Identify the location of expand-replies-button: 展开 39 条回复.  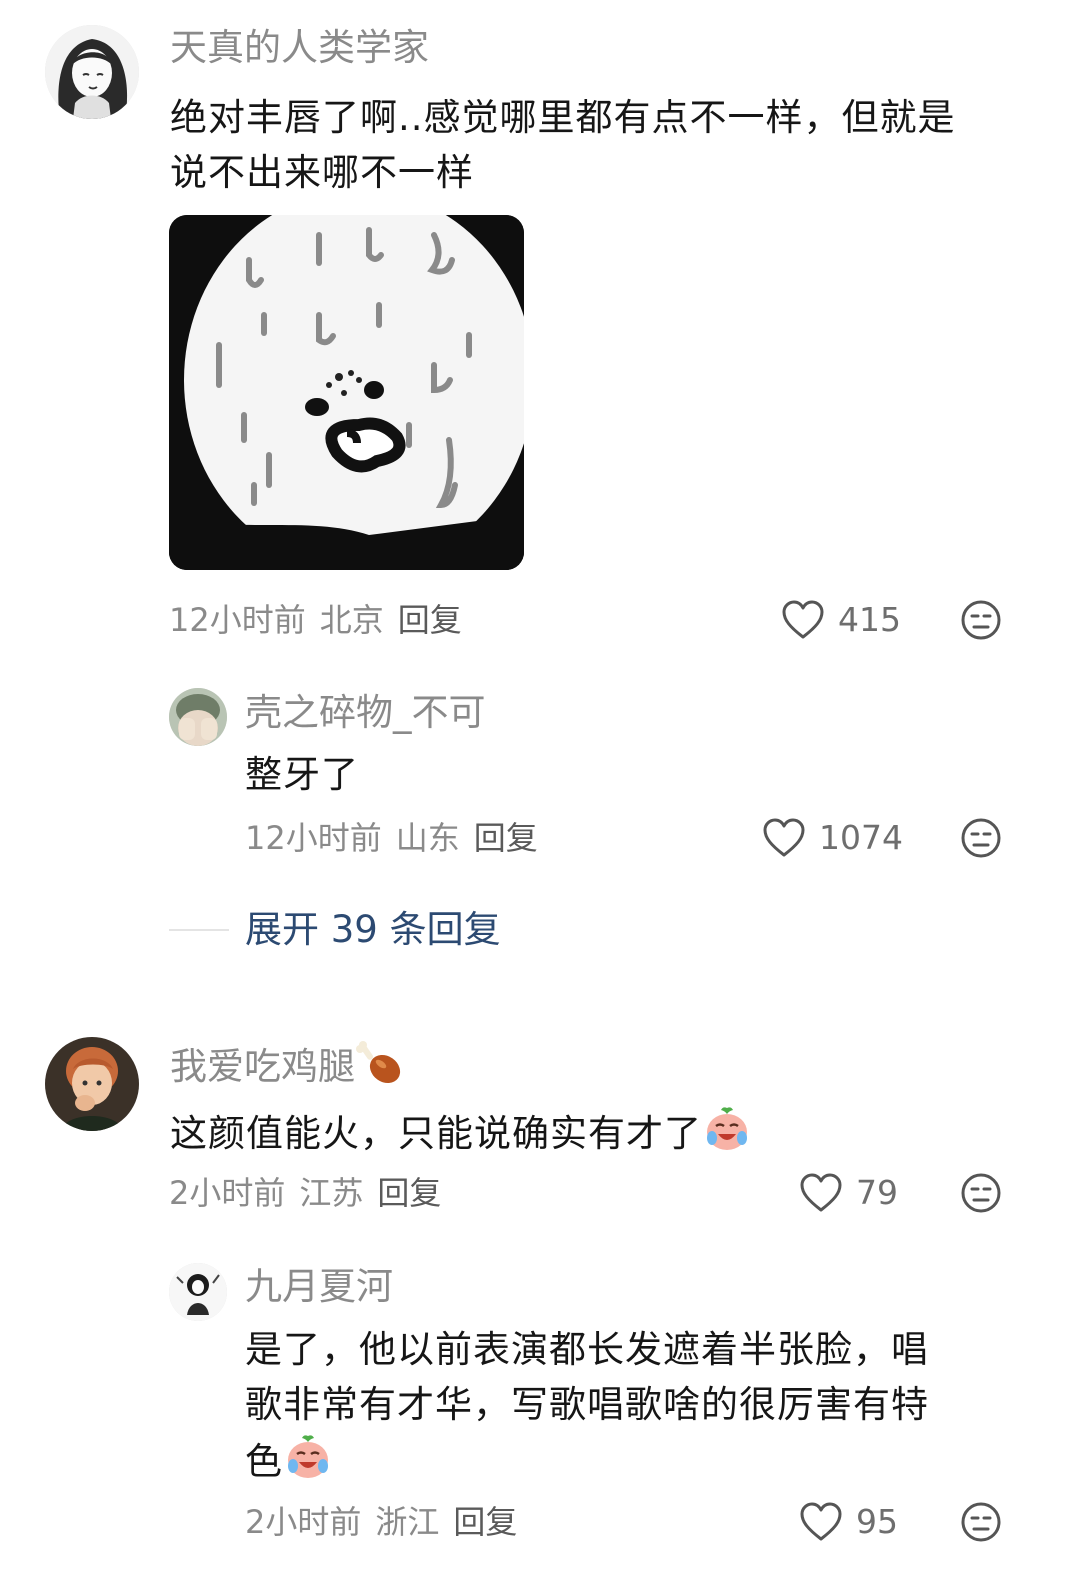
(335, 930).